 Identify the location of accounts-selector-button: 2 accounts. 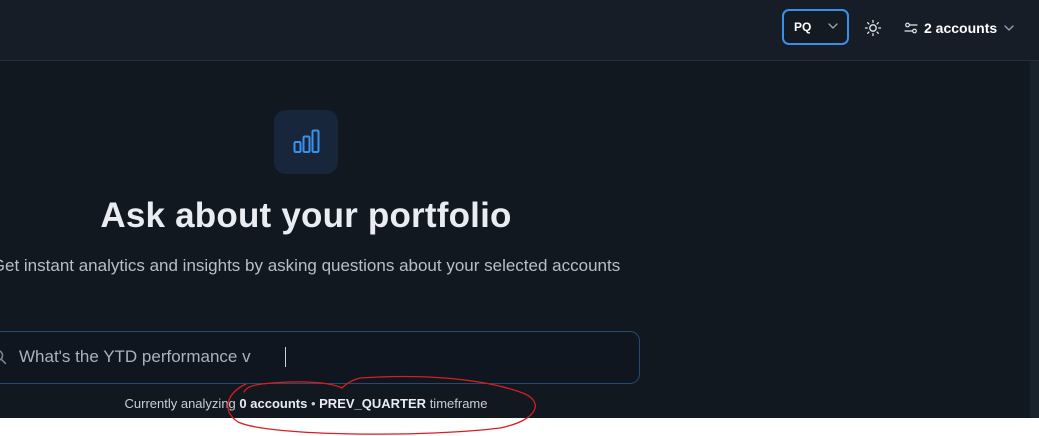
(959, 28).